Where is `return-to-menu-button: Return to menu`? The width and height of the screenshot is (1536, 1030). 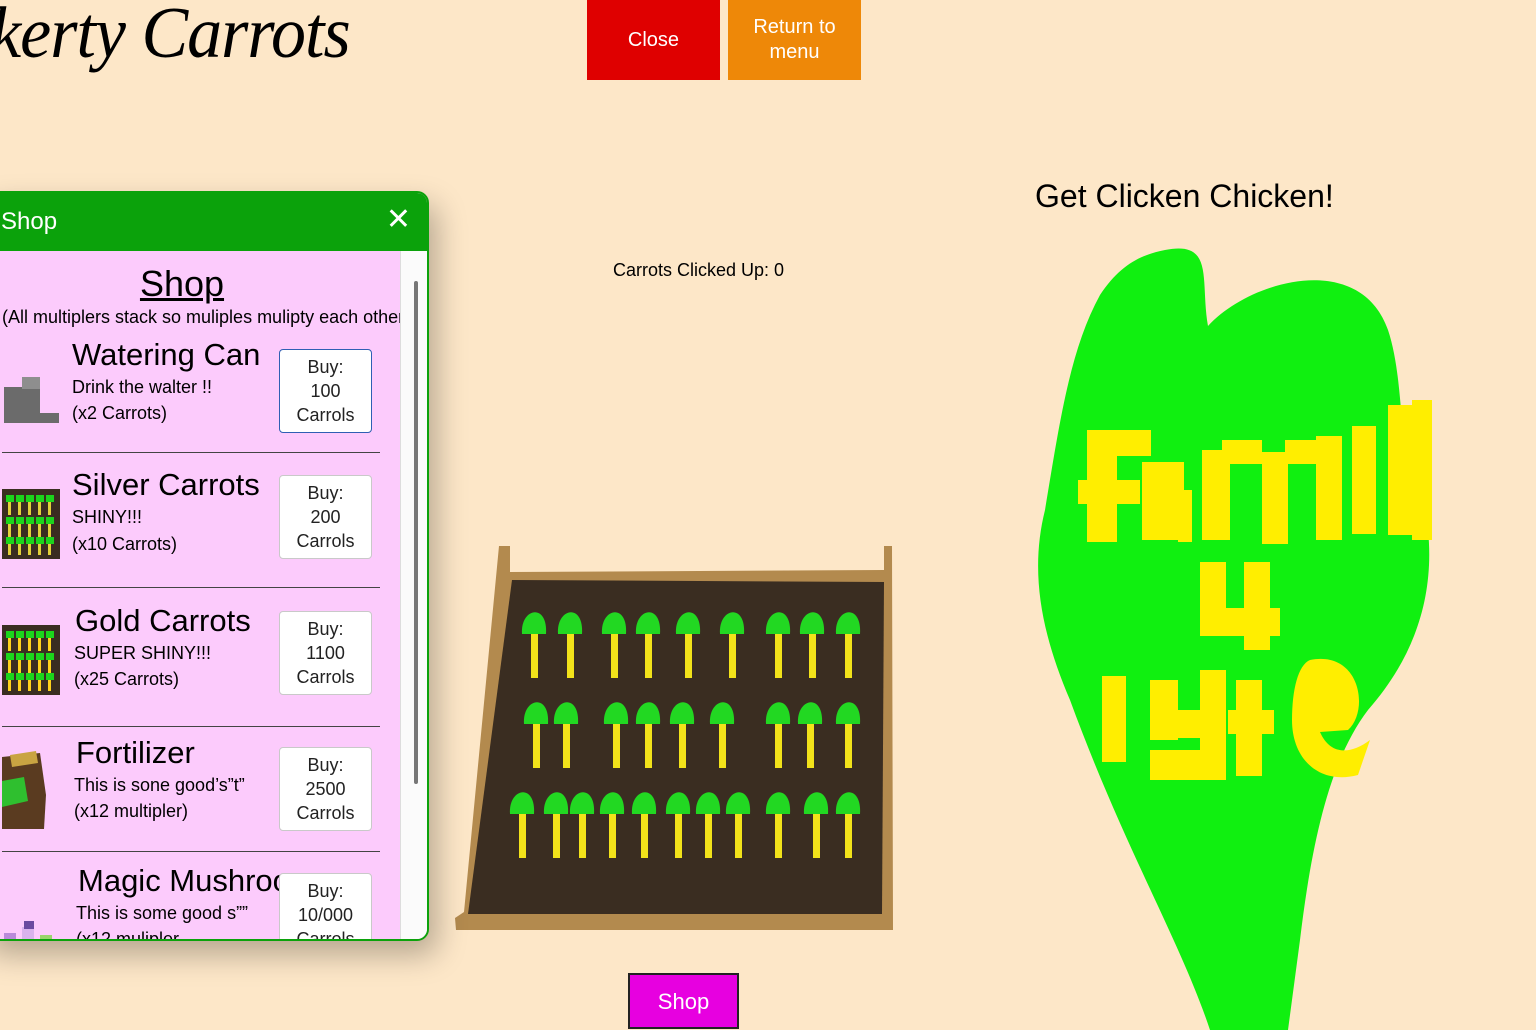 return-to-menu-button: Return to menu is located at coordinates (794, 40).